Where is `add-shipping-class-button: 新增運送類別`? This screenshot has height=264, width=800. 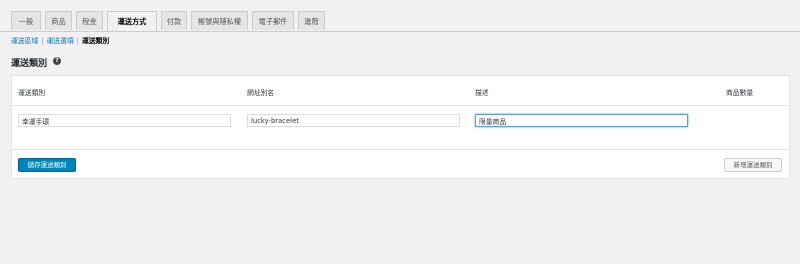 add-shipping-class-button: 新增運送類別 is located at coordinates (753, 165).